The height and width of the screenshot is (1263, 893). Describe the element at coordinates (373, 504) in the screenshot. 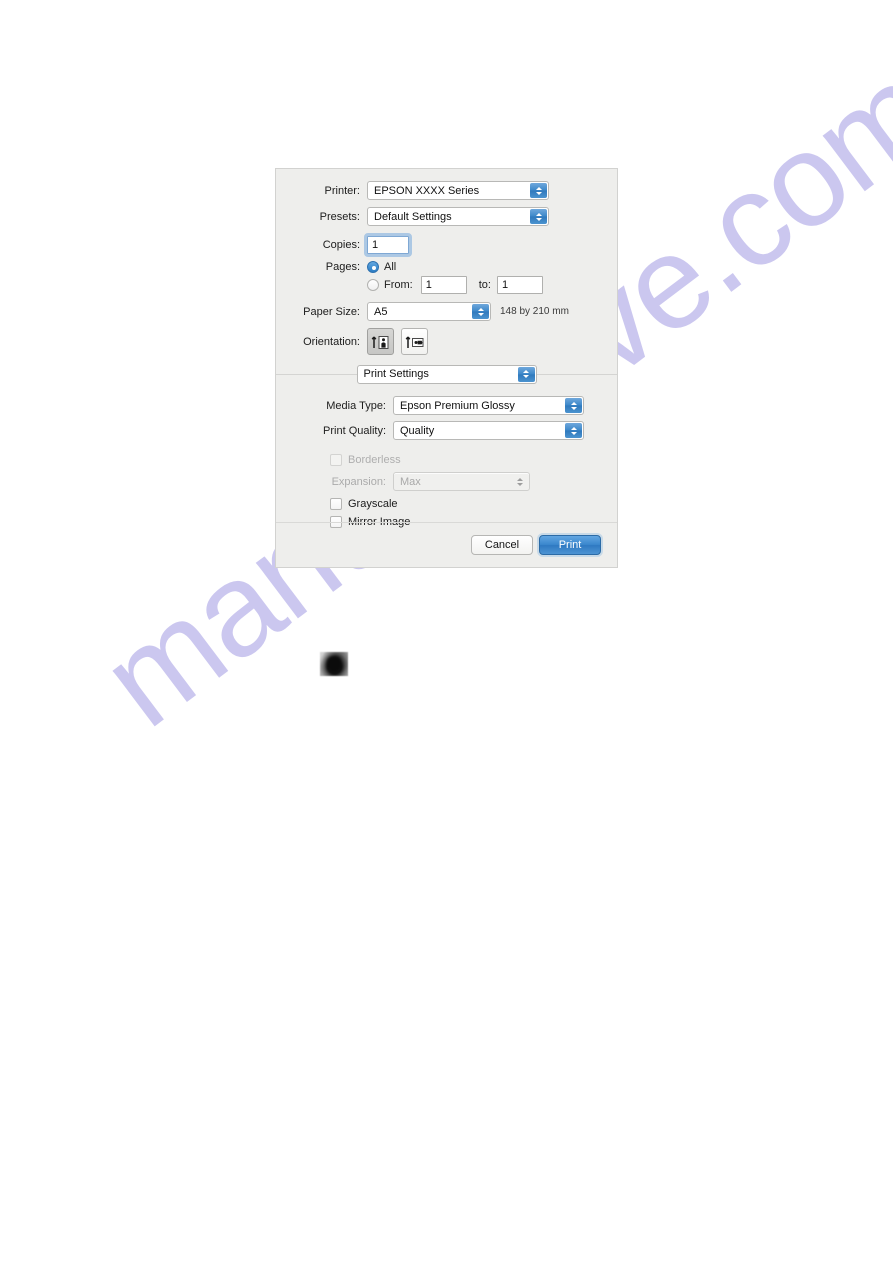

I see `grayscale-label: Grayscale` at that location.